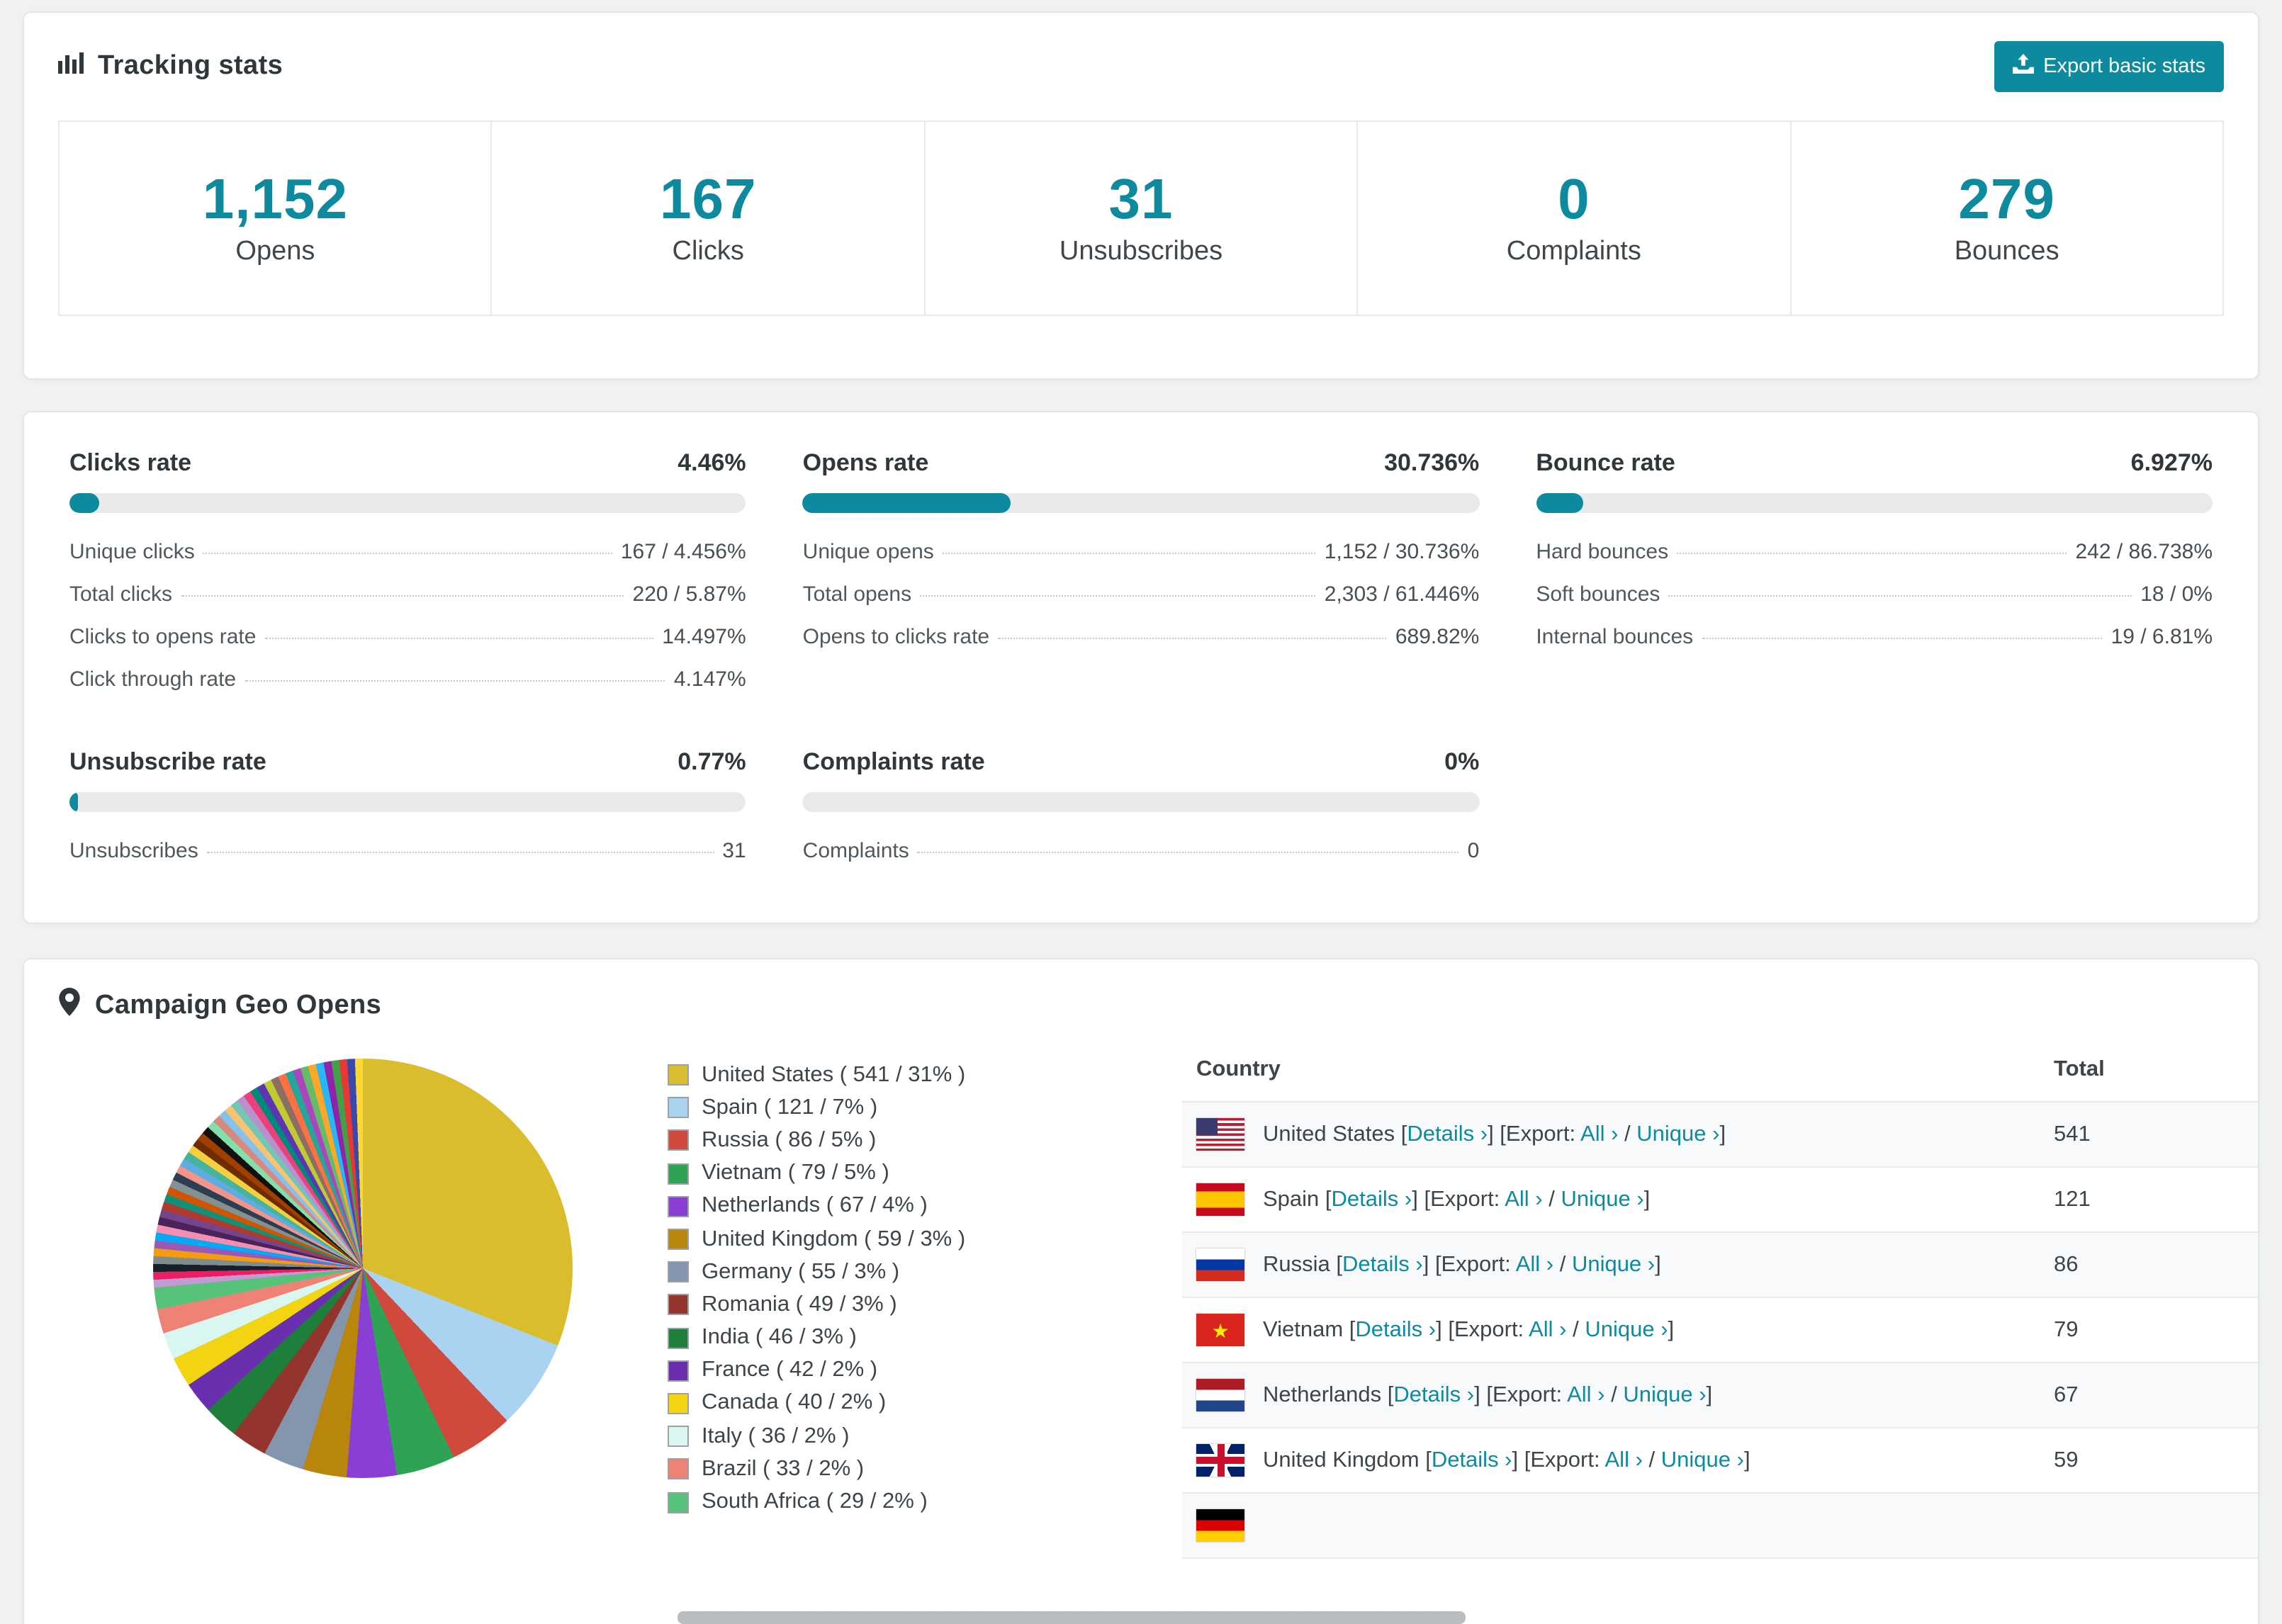  What do you see at coordinates (153, 679) in the screenshot?
I see `metric-label: Click through rate` at bounding box center [153, 679].